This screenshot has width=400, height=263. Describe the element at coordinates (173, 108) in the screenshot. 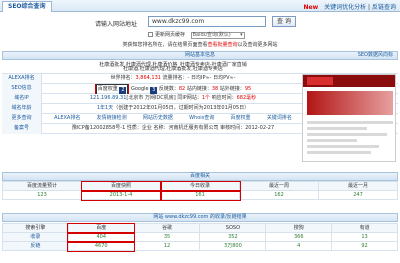

I see `domain-age-values: 1年1天（创建于2012年01月05日，过期时间为2013年01月05日）` at that location.